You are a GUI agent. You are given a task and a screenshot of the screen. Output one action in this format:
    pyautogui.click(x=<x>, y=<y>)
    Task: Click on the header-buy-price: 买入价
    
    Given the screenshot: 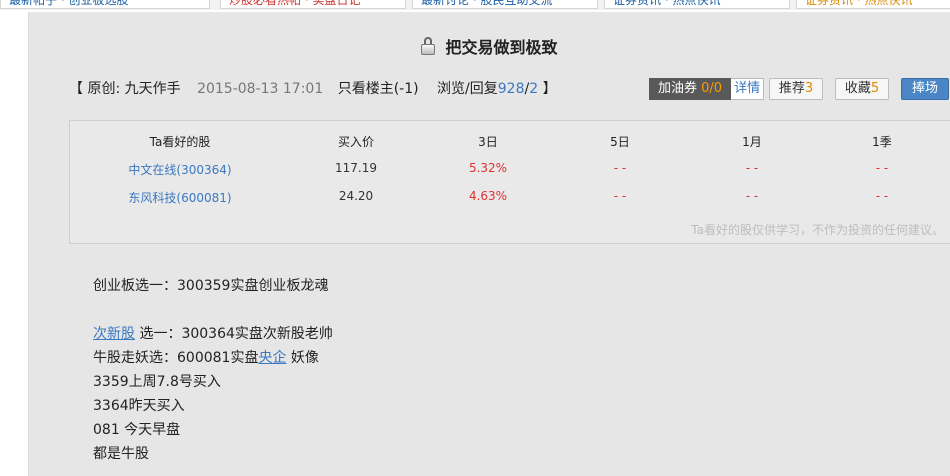 What is the action you would take?
    pyautogui.click(x=355, y=142)
    